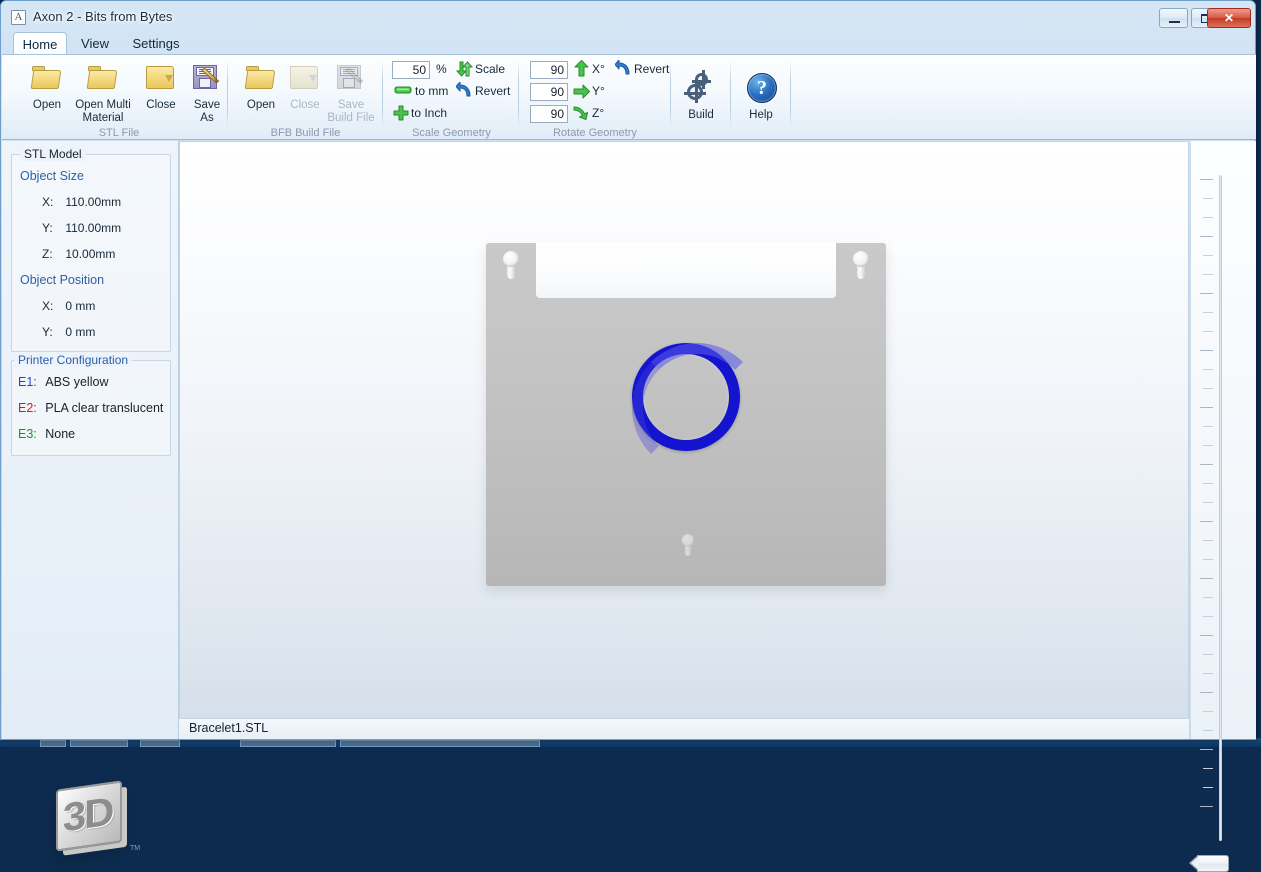 This screenshot has width=1261, height=872. Describe the element at coordinates (464, 69) in the screenshot. I see `scale-updown-arrows-icon` at that location.